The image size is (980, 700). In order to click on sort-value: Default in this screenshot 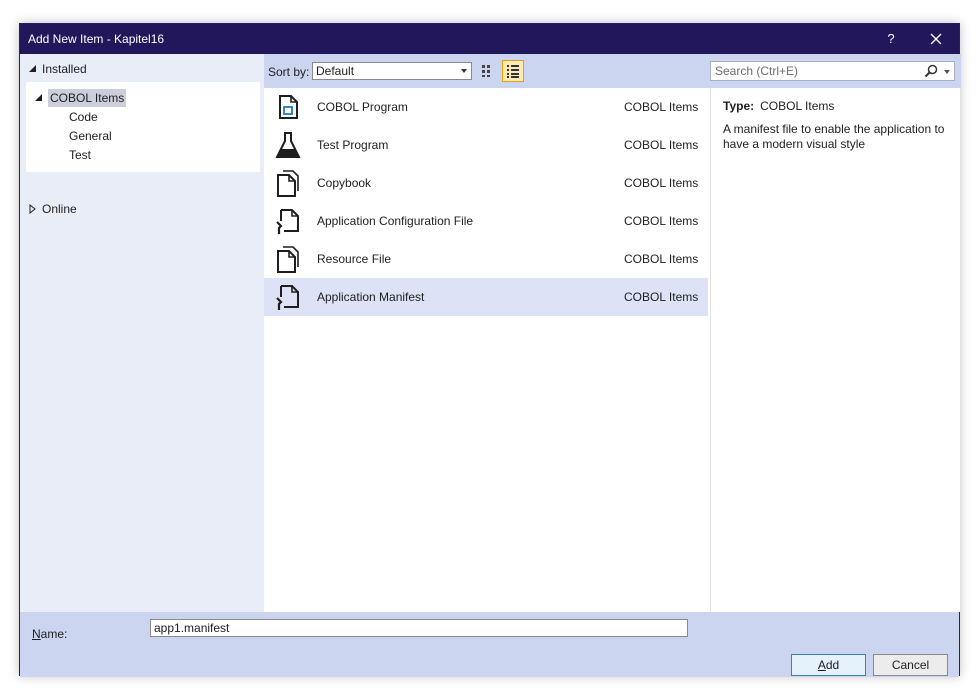, I will do `click(335, 71)`.